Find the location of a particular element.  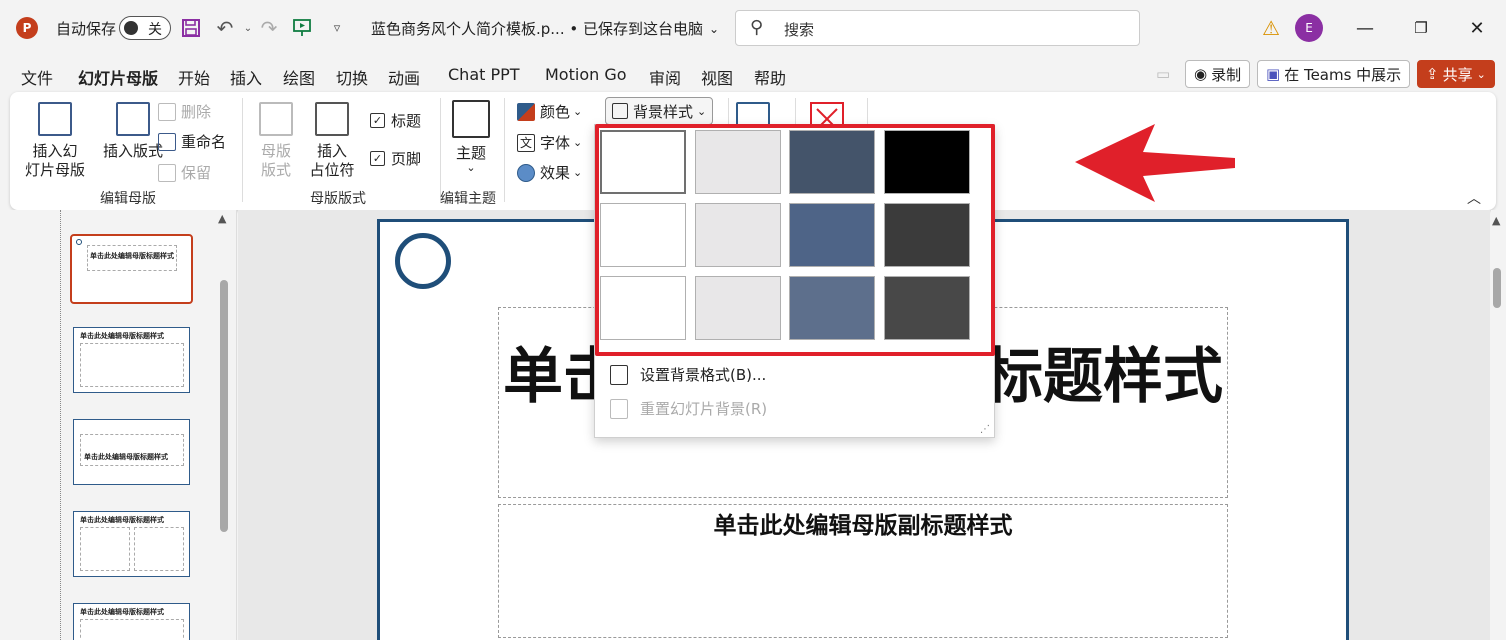

layout-icon is located at coordinates (133, 119).